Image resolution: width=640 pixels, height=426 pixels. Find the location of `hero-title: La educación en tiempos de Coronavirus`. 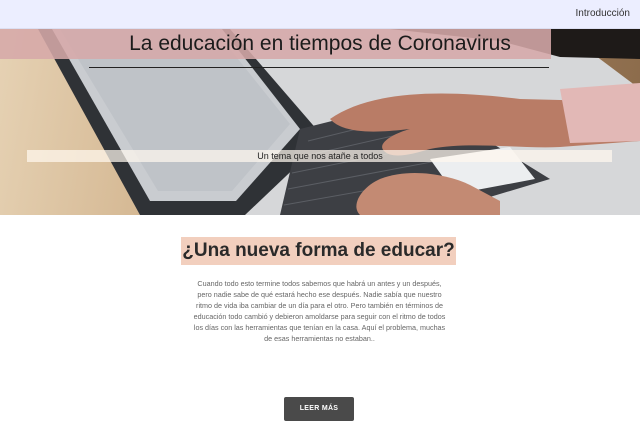

hero-title: La educación en tiempos de Coronavirus is located at coordinates (320, 43).